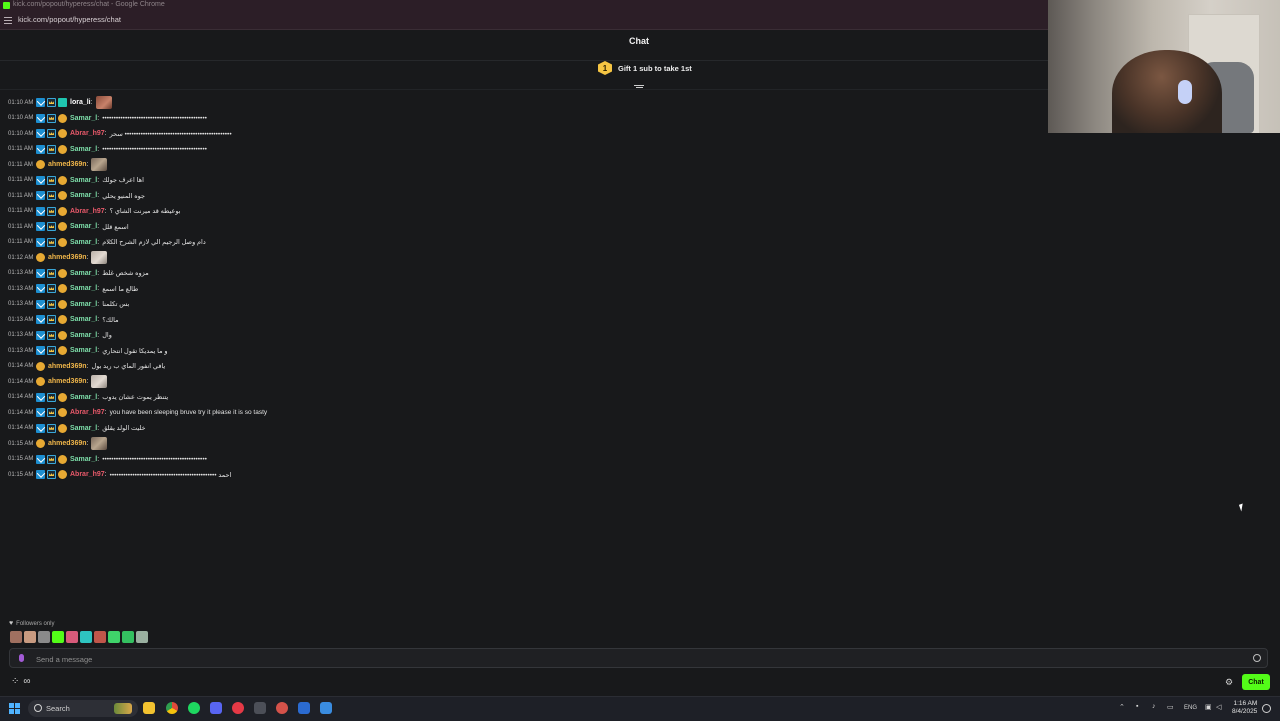 Image resolution: width=1280 pixels, height=721 pixels. Describe the element at coordinates (1229, 682) in the screenshot. I see `gear-icon: ⚙` at that location.